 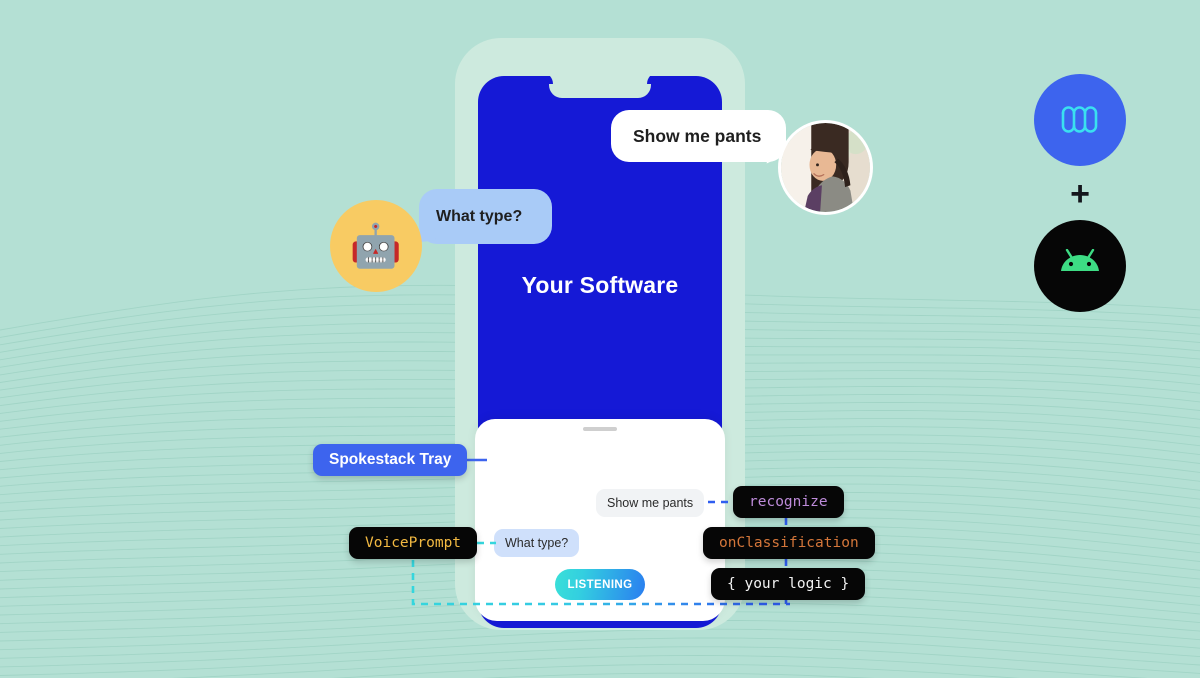 I want to click on tray-message-user: Show me pants, so click(x=650, y=503).